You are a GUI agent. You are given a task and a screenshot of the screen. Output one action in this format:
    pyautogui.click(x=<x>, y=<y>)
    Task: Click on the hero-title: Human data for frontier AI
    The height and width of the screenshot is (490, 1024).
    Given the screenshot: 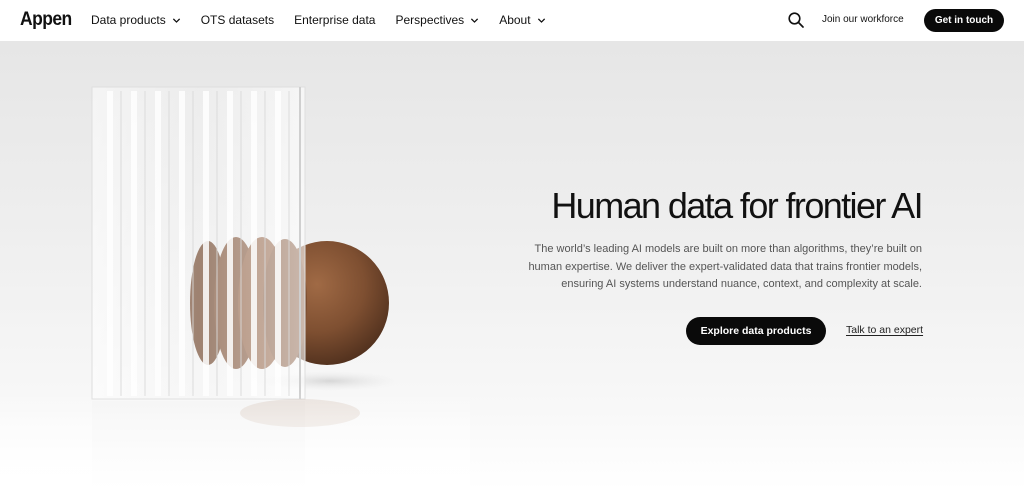 What is the action you would take?
    pyautogui.click(x=737, y=205)
    